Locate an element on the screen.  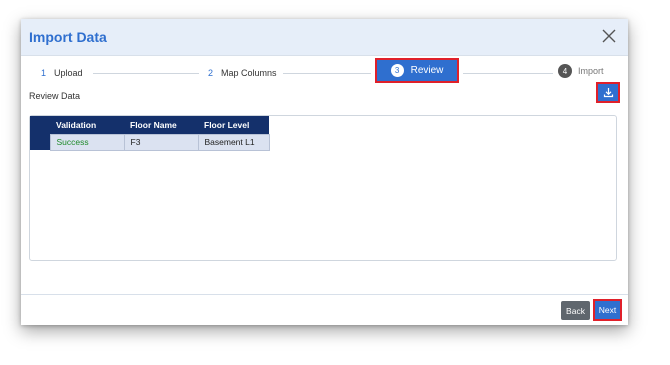
column-header-floor-level: Floor Level is located at coordinates (233, 125).